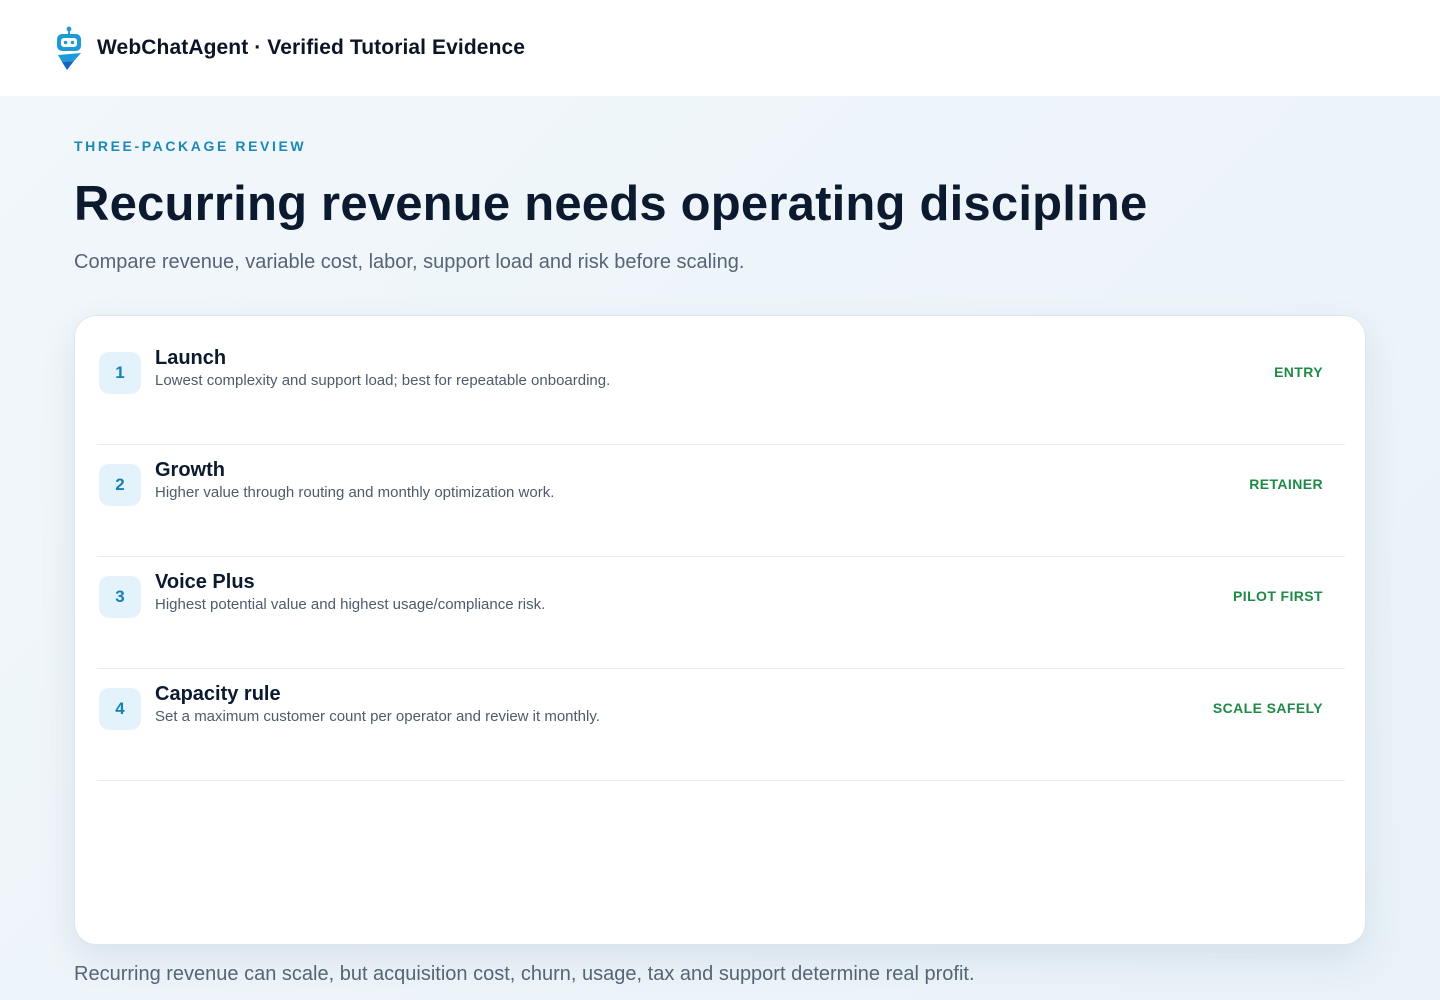 The height and width of the screenshot is (1000, 1440). I want to click on step-number-badge: 2, so click(120, 485).